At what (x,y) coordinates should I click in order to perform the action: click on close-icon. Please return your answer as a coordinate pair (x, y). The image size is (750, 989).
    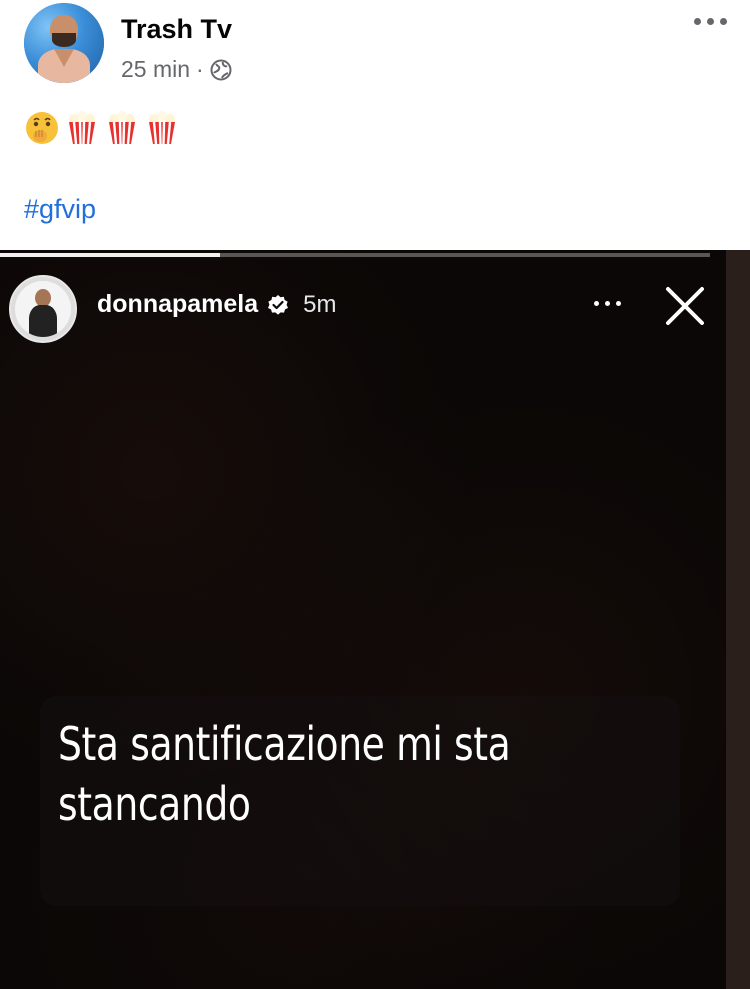
    Looking at the image, I should click on (685, 306).